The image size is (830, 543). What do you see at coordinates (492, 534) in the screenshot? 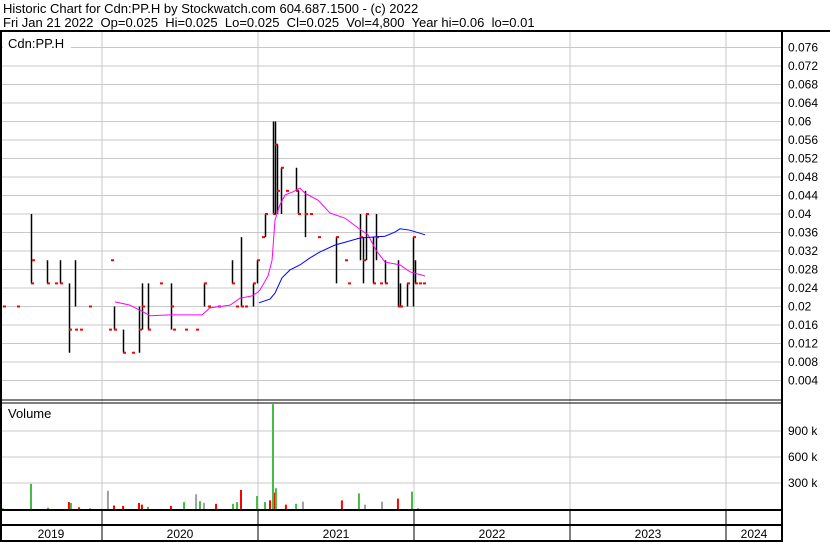
I see `year-label: 2022` at bounding box center [492, 534].